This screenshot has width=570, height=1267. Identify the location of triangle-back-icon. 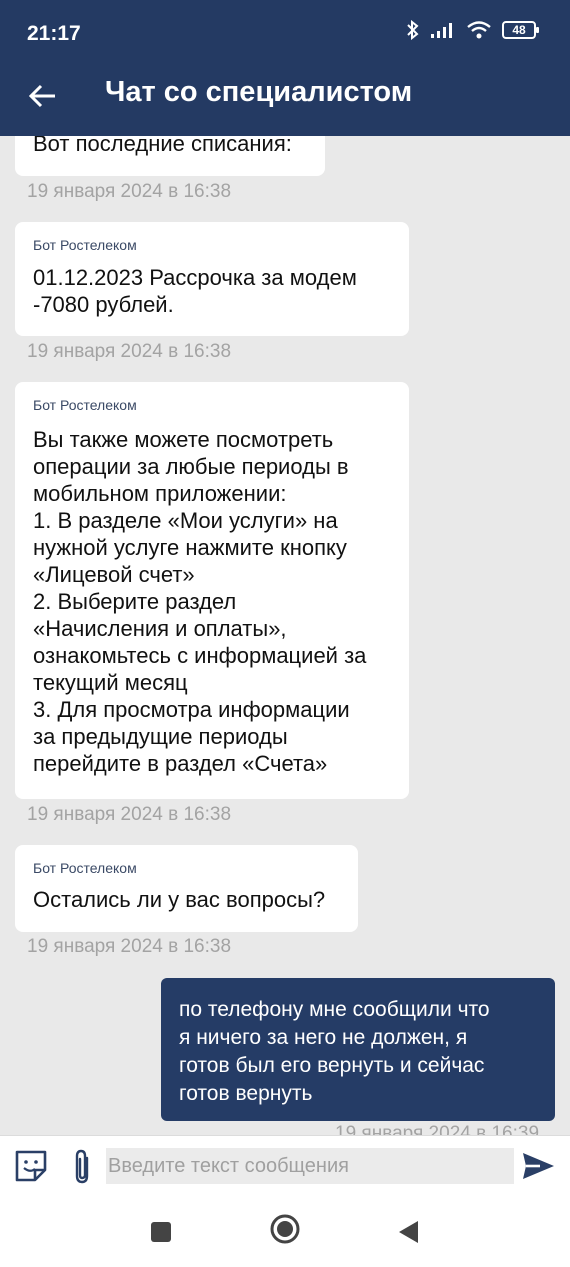
(408, 1232).